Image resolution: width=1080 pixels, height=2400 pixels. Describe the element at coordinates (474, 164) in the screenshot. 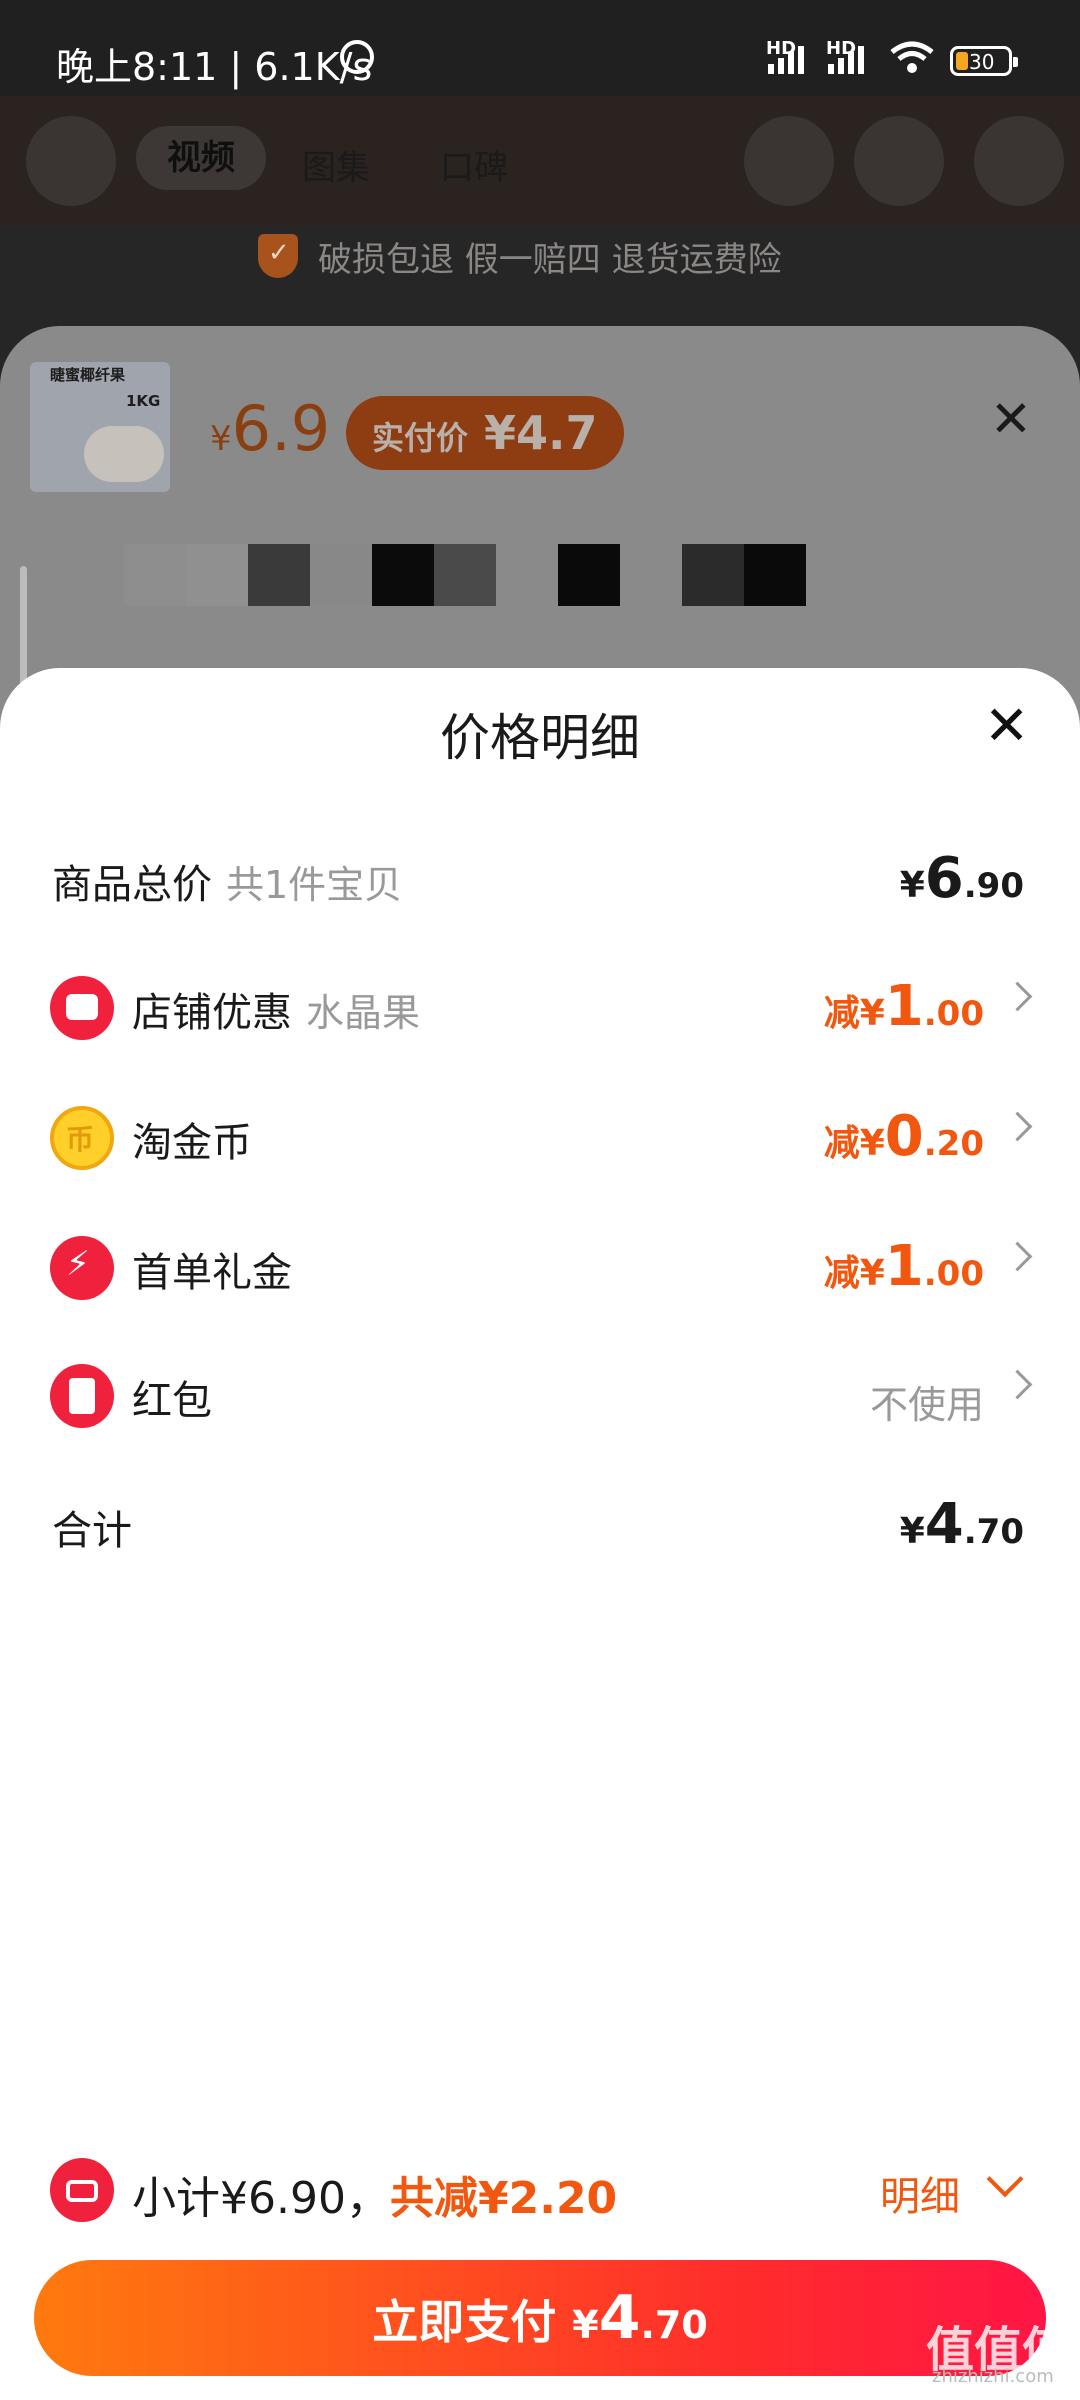

I see `tab-reviews: 口碑` at that location.